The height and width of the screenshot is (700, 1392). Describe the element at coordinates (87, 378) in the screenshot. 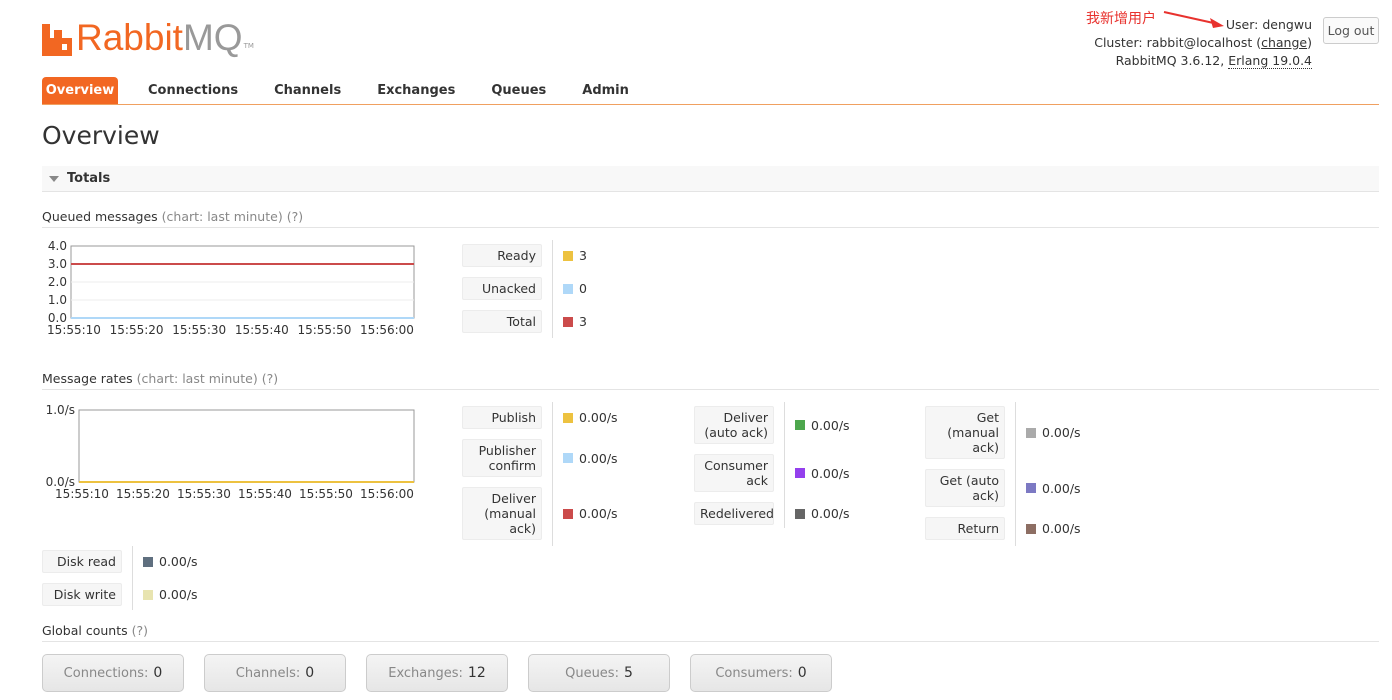

I see `message-rates-title: Message rates` at that location.